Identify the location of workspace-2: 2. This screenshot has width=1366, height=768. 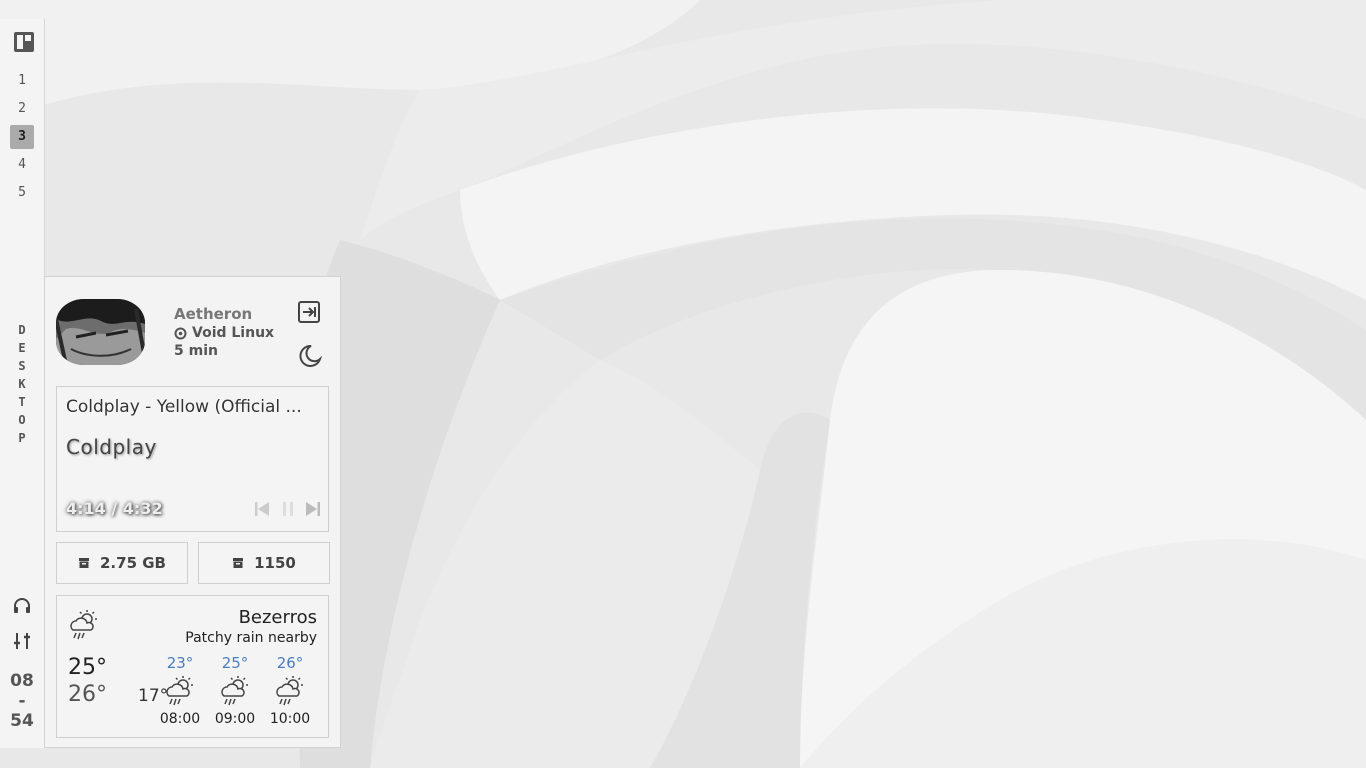
(22, 109).